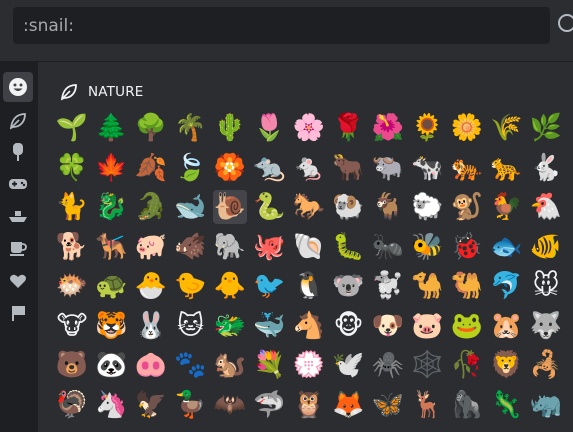  Describe the element at coordinates (428, 365) in the screenshot. I see `emoji-cell: 🕸️` at that location.